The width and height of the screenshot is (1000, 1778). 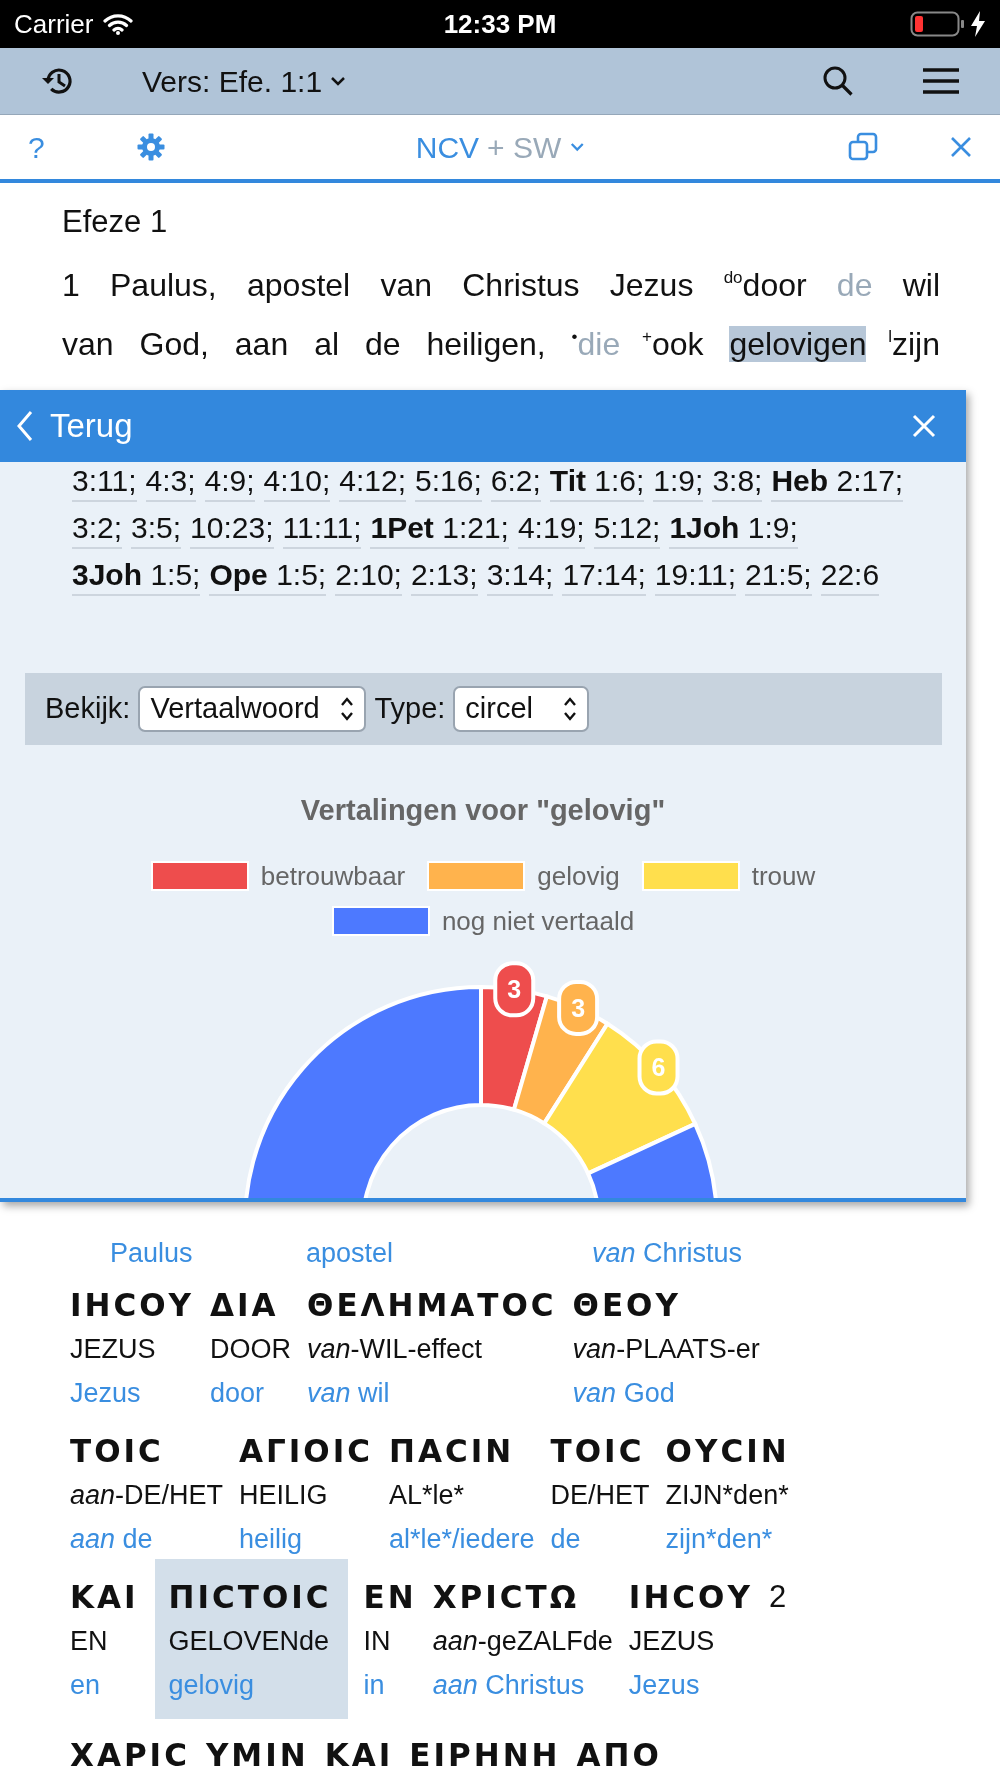 I want to click on legend-label: gelovig, so click(x=578, y=876).